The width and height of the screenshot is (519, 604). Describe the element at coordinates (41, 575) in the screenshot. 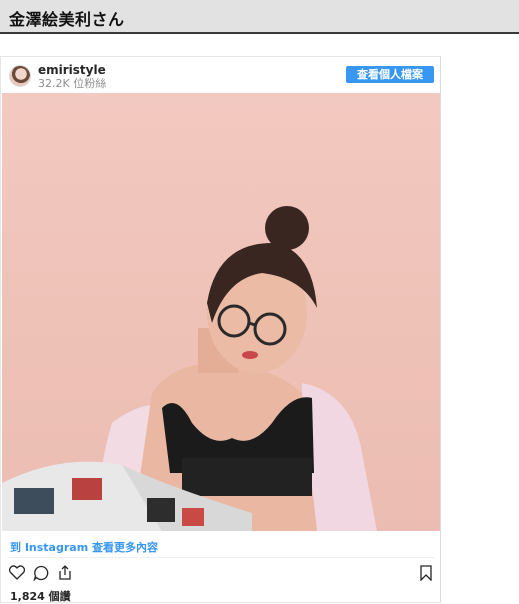

I see `comment-icon` at that location.